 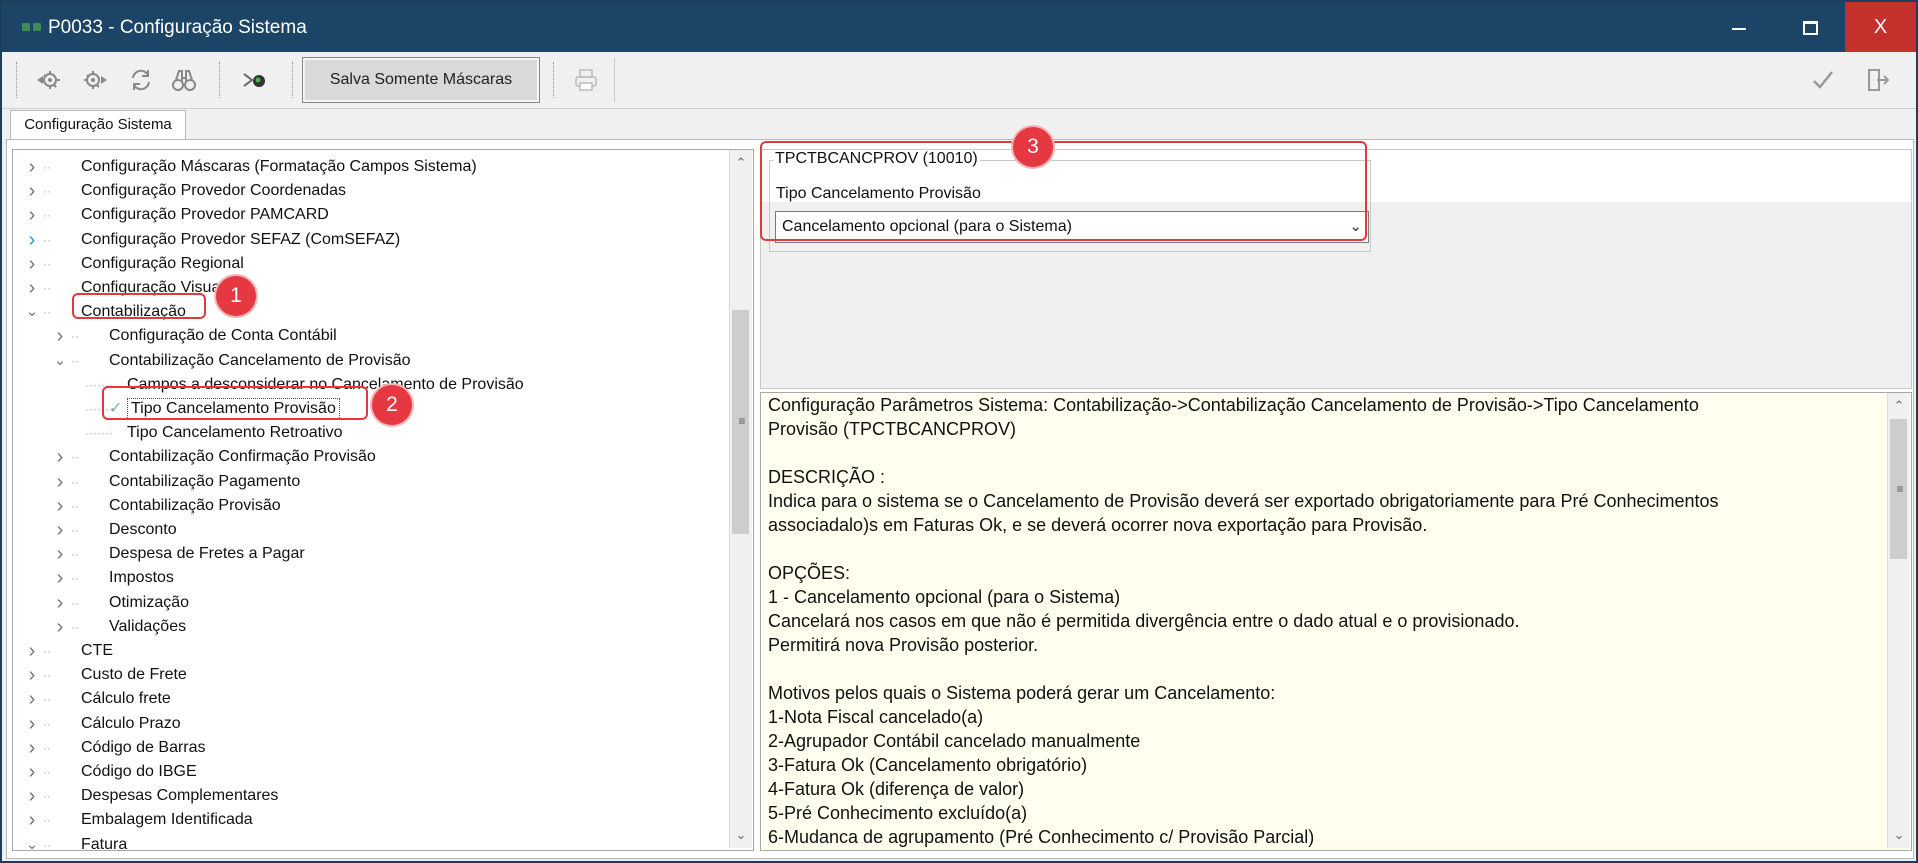 What do you see at coordinates (195, 505) in the screenshot?
I see `tree-item-label: Contabilização Provisão` at bounding box center [195, 505].